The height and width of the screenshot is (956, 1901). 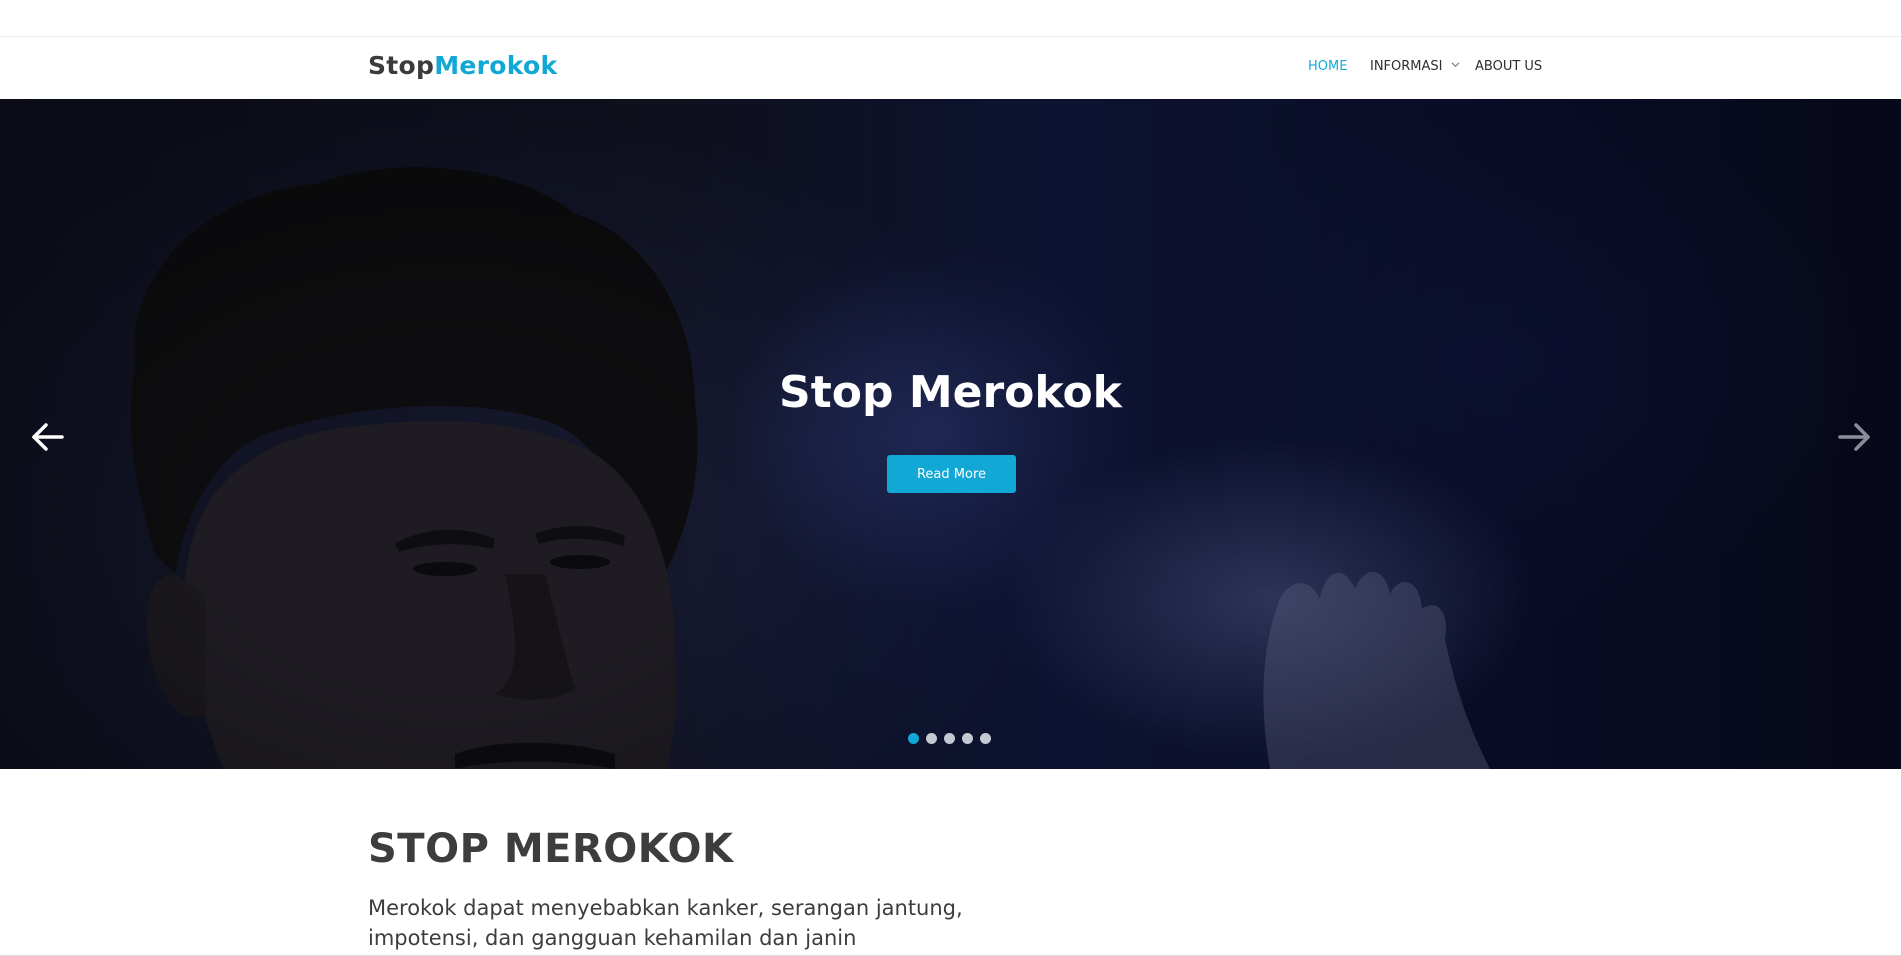 I want to click on read-more-button: Read More, so click(x=951, y=474).